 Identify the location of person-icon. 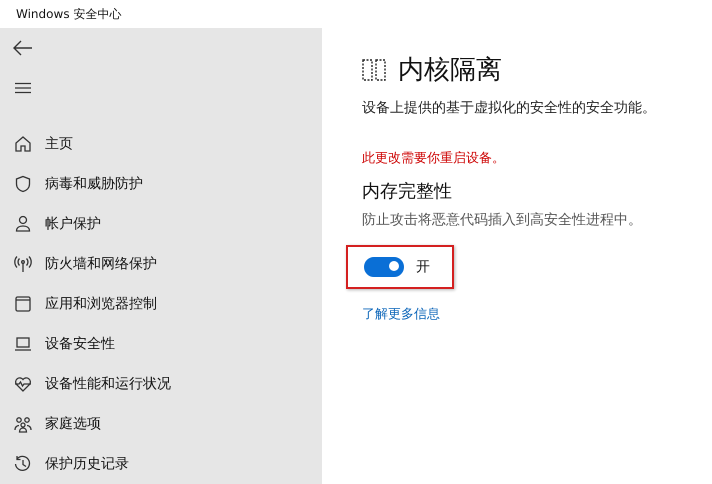
(23, 224).